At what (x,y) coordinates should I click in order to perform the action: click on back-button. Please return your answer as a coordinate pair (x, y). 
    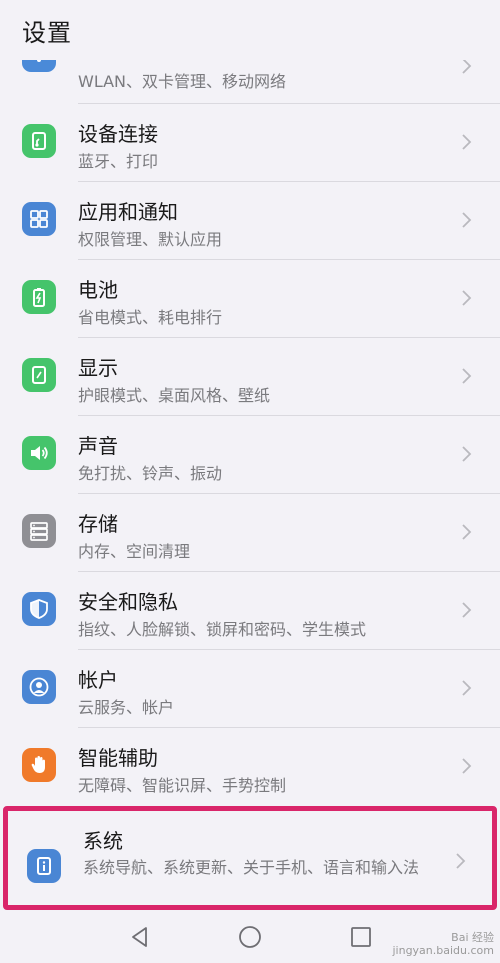
    Looking at the image, I should click on (140, 937).